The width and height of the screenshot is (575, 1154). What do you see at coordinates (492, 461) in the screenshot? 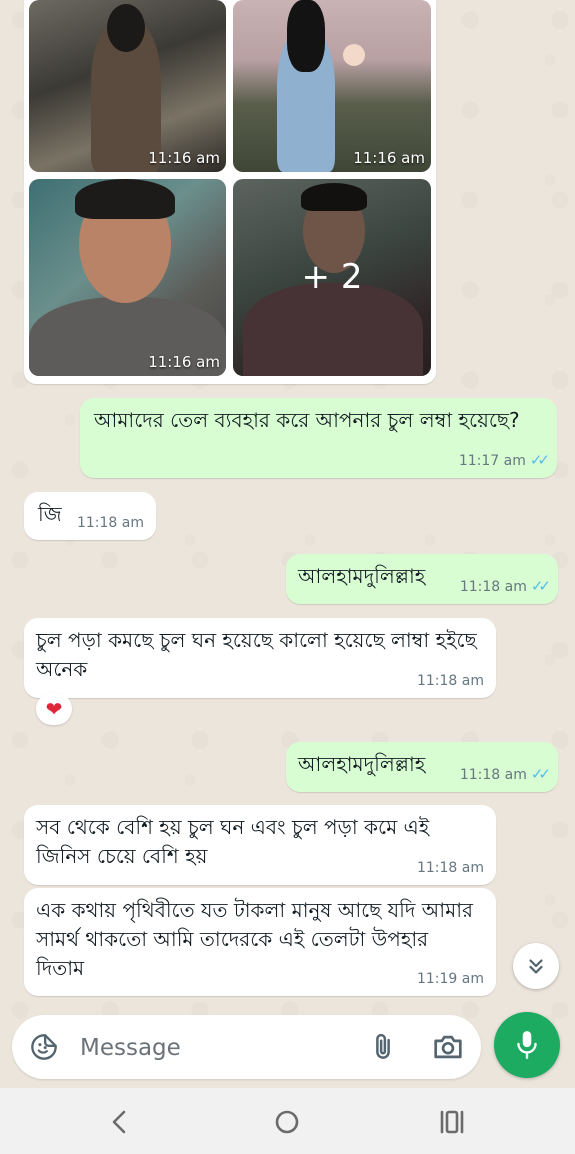
I see `message-time: 11:17 am` at bounding box center [492, 461].